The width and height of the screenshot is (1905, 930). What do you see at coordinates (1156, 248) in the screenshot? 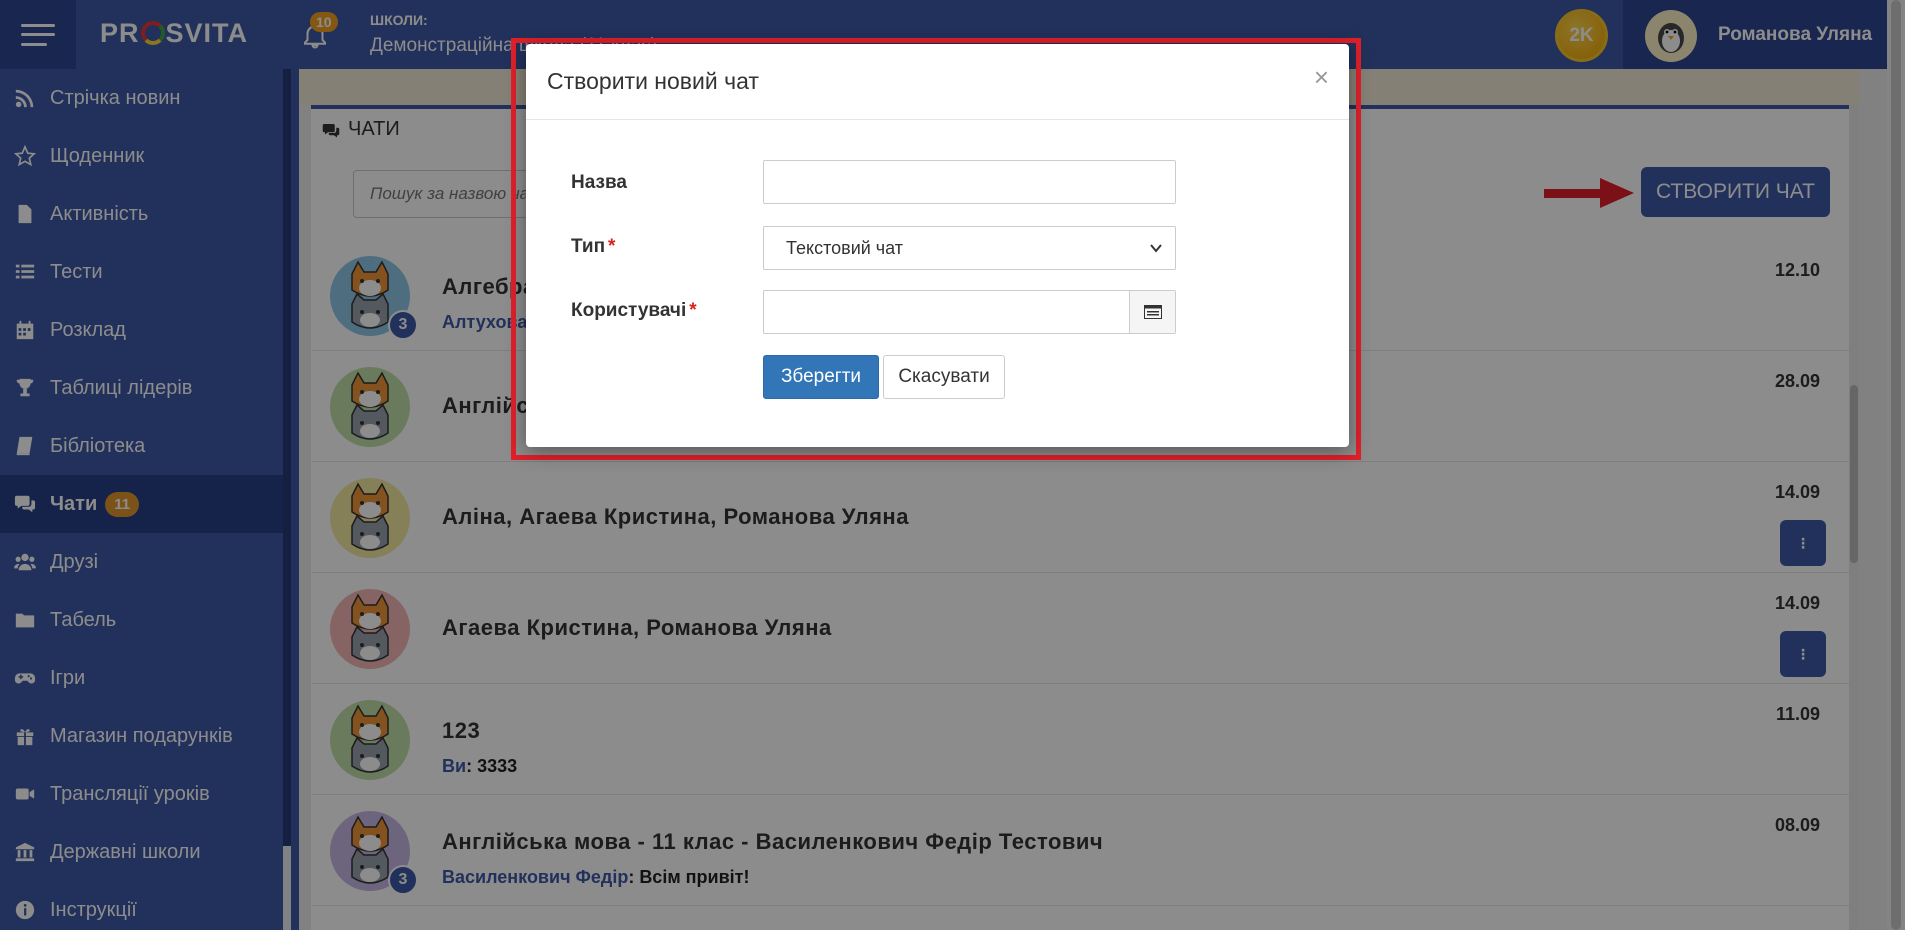
I see `chevron-down-icon` at bounding box center [1156, 248].